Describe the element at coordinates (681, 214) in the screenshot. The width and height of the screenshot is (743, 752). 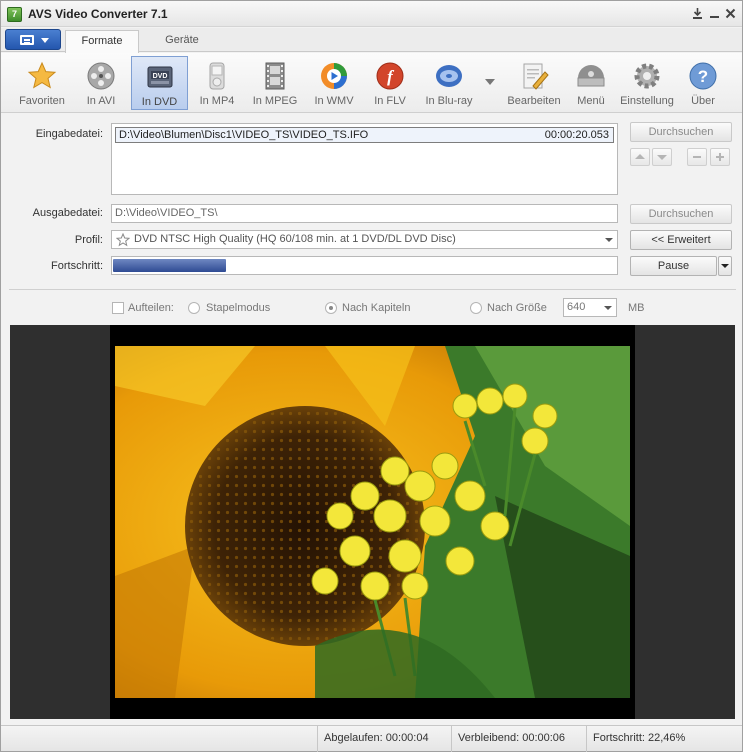
I see `output-browse-button: Durchsuchen` at that location.